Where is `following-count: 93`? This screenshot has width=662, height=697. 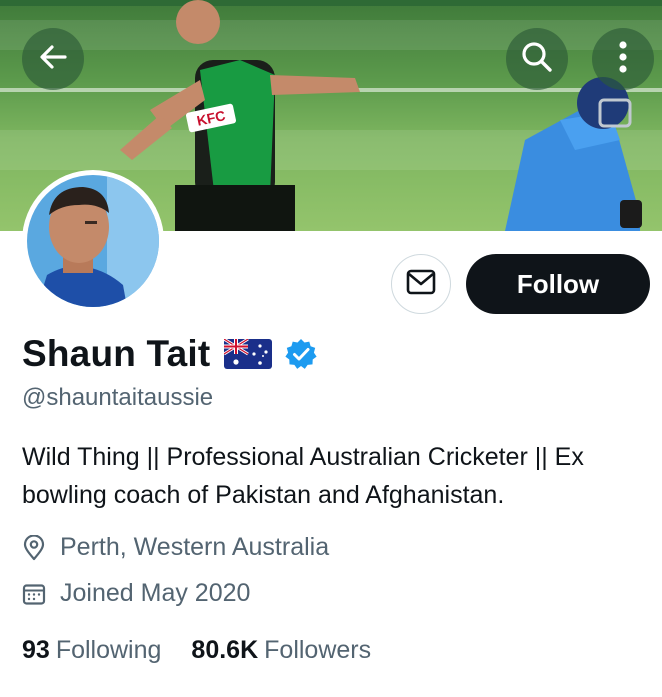 following-count: 93 is located at coordinates (36, 650).